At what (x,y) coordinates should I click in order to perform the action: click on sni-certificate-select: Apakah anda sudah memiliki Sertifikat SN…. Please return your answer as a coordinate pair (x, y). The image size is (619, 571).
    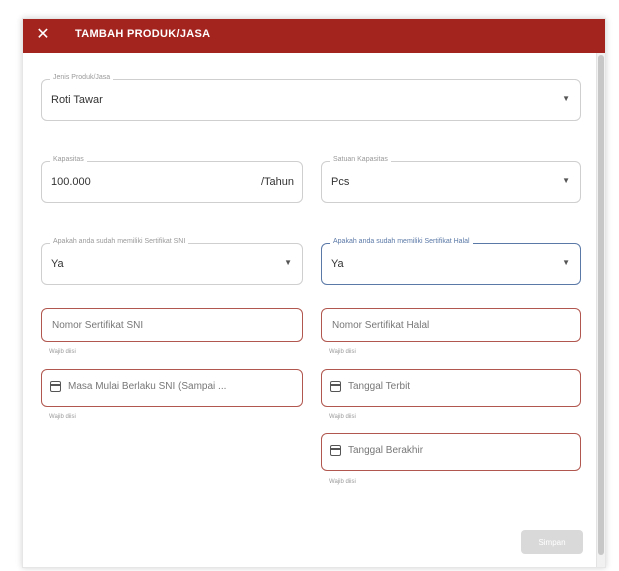
    Looking at the image, I should click on (172, 261).